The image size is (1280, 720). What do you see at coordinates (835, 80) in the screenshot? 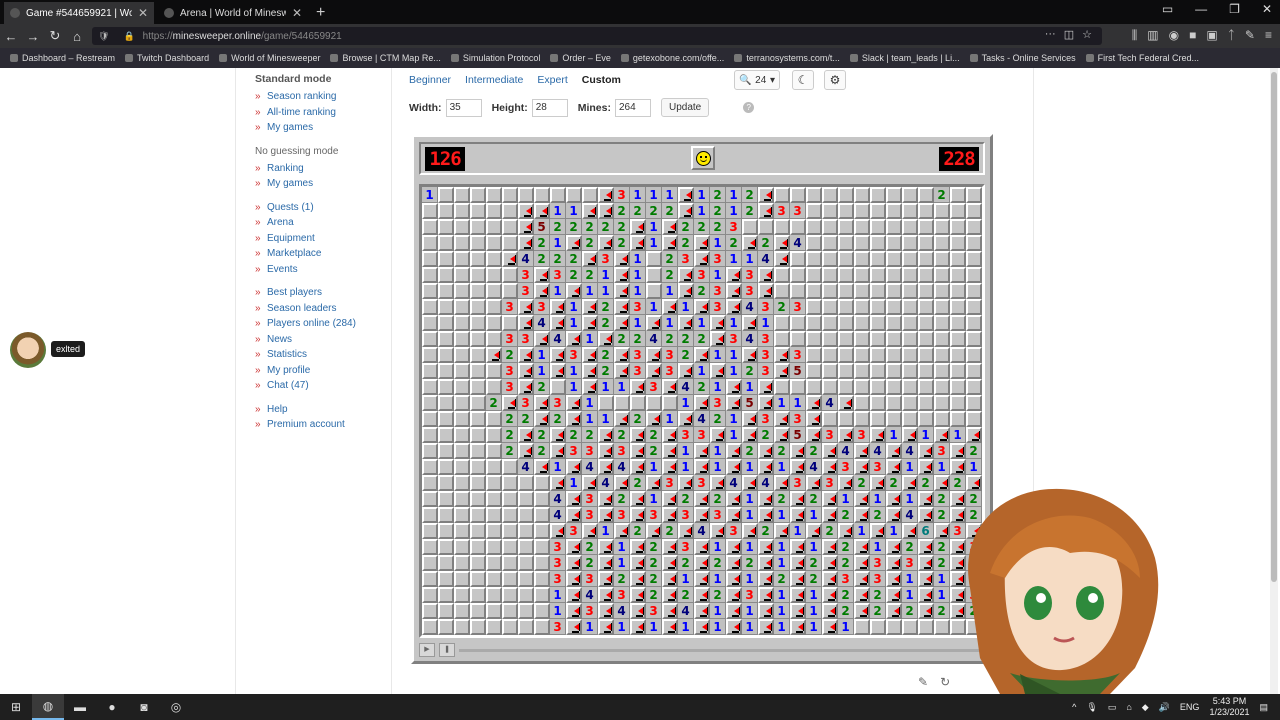
I see `settings-button: ⚙` at bounding box center [835, 80].